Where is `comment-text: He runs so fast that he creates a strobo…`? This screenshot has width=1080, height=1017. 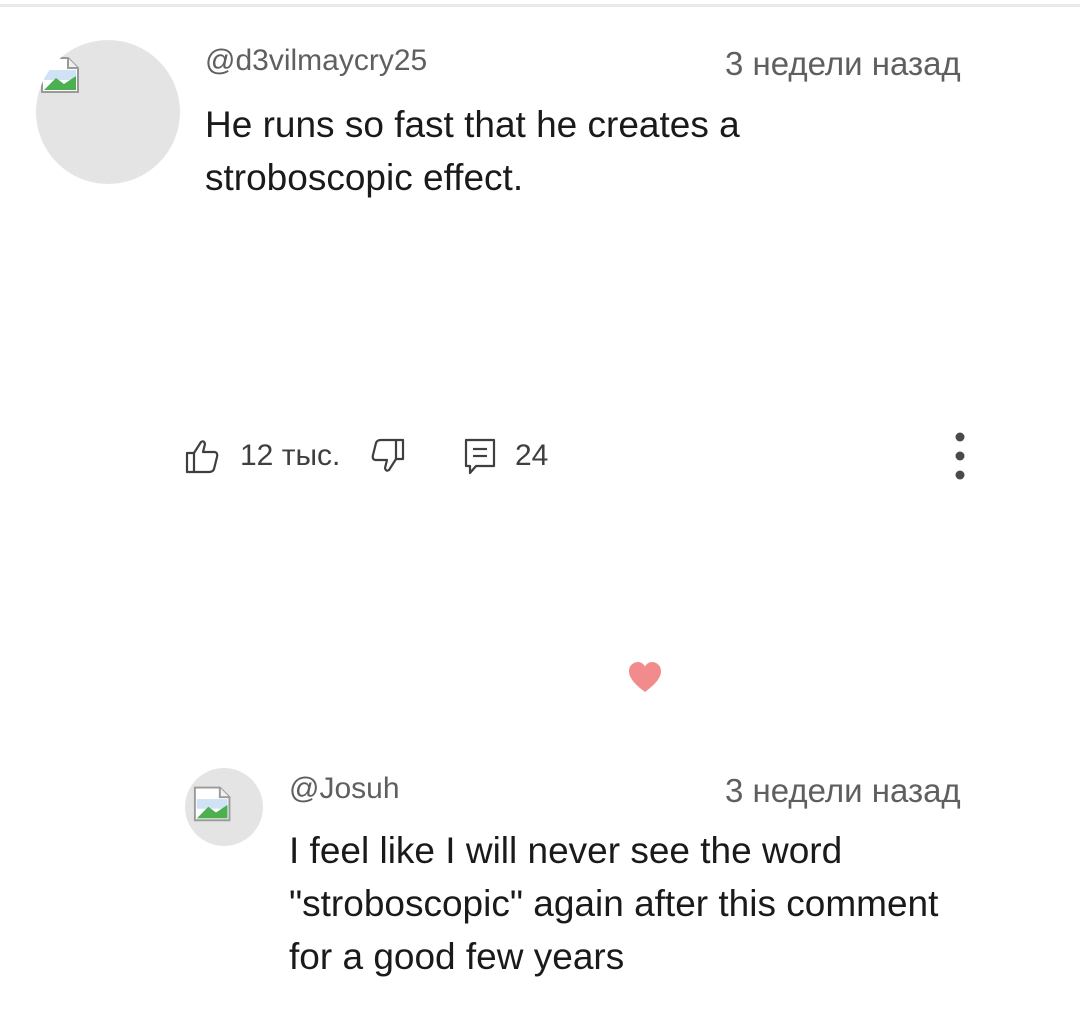
comment-text: He runs so fast that he creates a strobo… is located at coordinates (472, 151).